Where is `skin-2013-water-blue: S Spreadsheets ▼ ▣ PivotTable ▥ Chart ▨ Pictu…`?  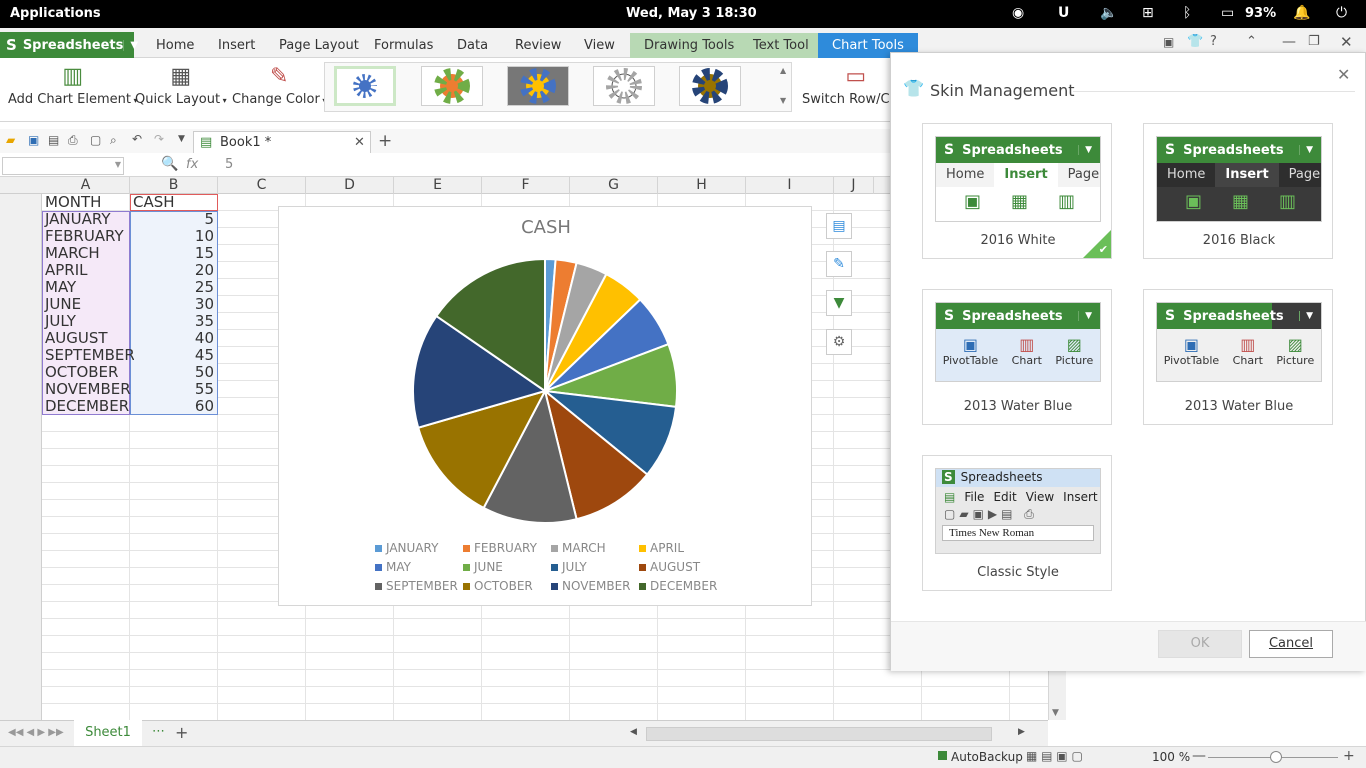 skin-2013-water-blue: S Spreadsheets ▼ ▣ PivotTable ▥ Chart ▨ Pictu… is located at coordinates (1017, 357).